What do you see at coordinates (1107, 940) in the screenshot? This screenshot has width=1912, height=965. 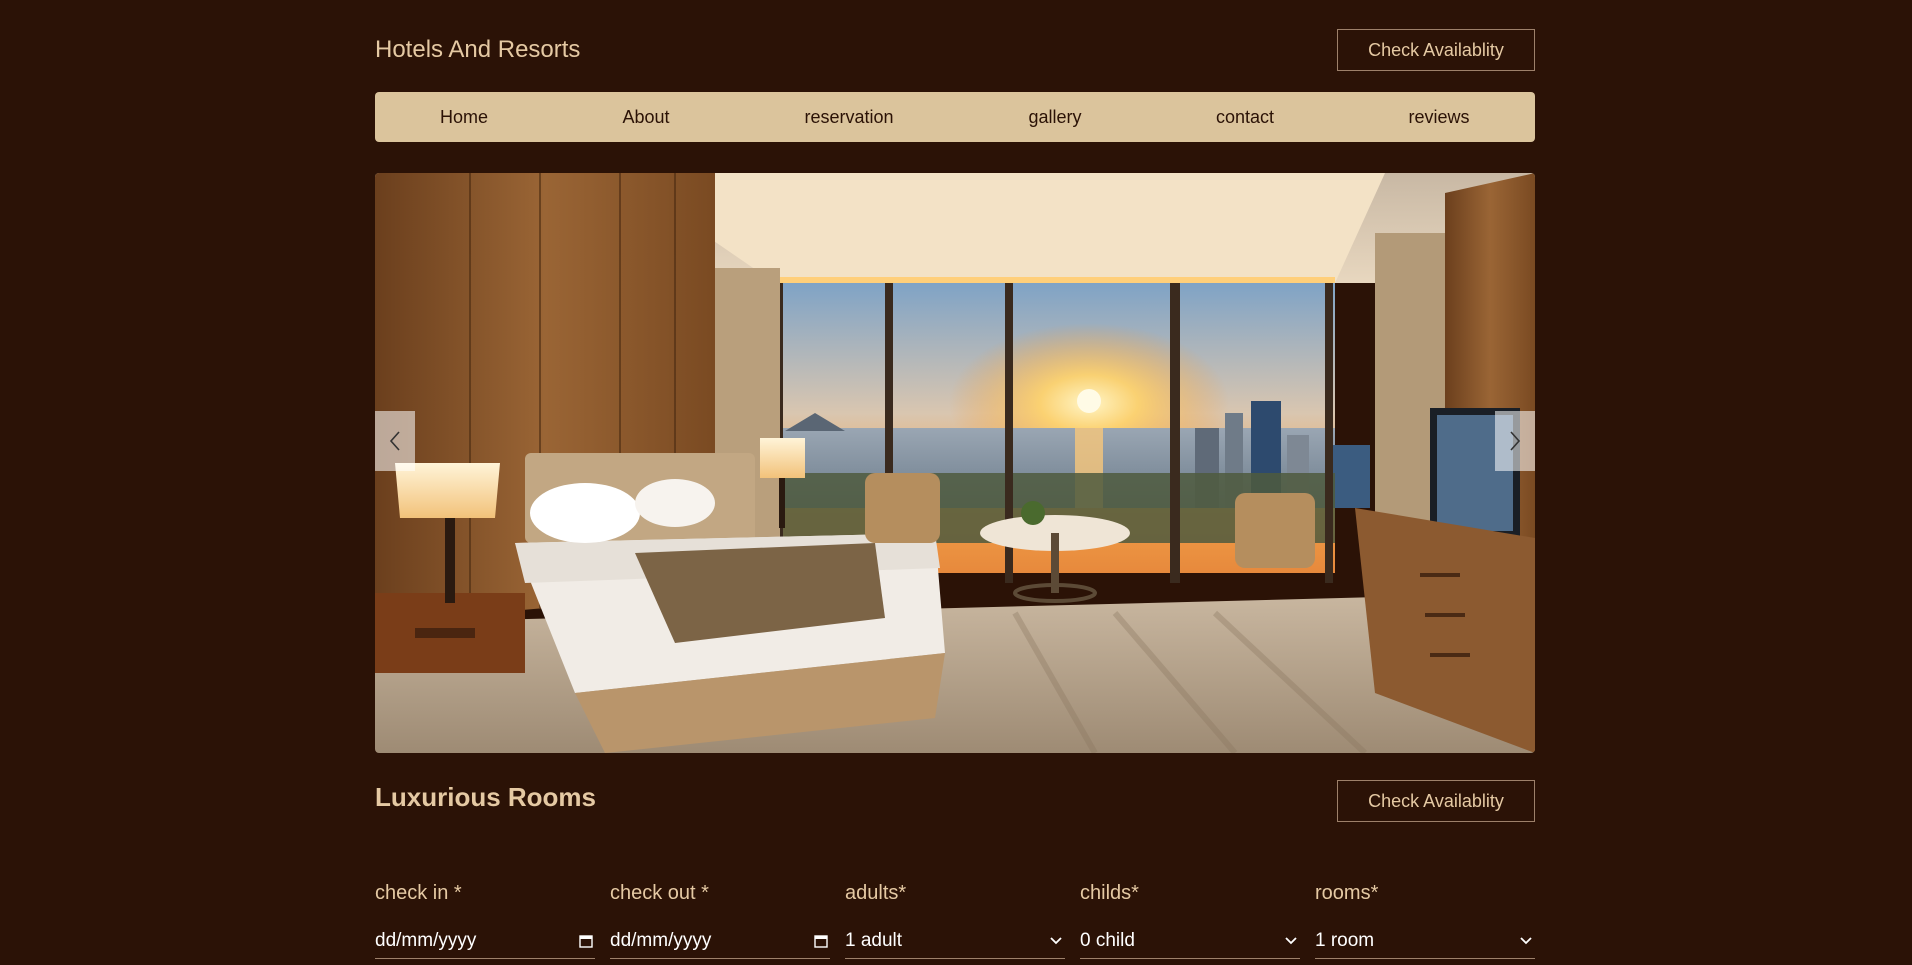 I see `childs-value: 0 child` at bounding box center [1107, 940].